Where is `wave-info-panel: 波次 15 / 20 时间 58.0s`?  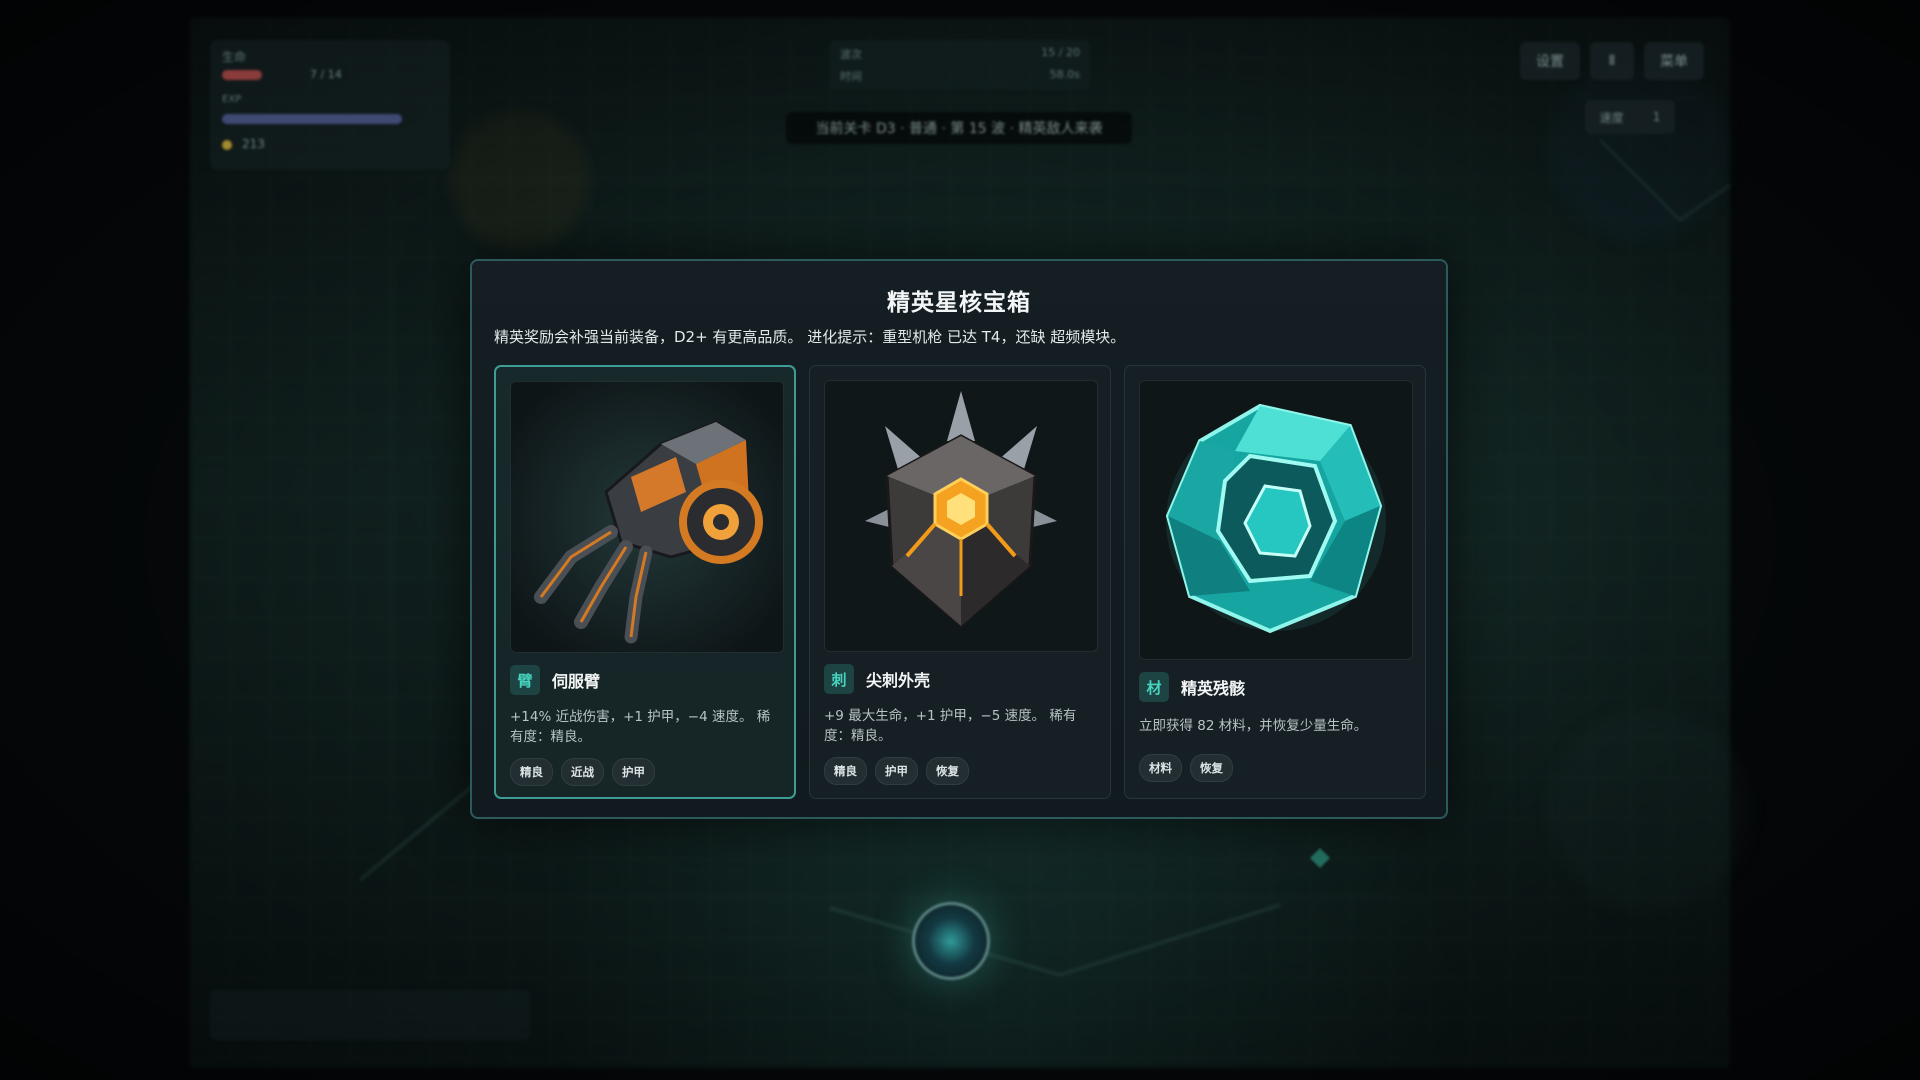
wave-info-panel: 波次 15 / 20 时间 58.0s is located at coordinates (960, 65).